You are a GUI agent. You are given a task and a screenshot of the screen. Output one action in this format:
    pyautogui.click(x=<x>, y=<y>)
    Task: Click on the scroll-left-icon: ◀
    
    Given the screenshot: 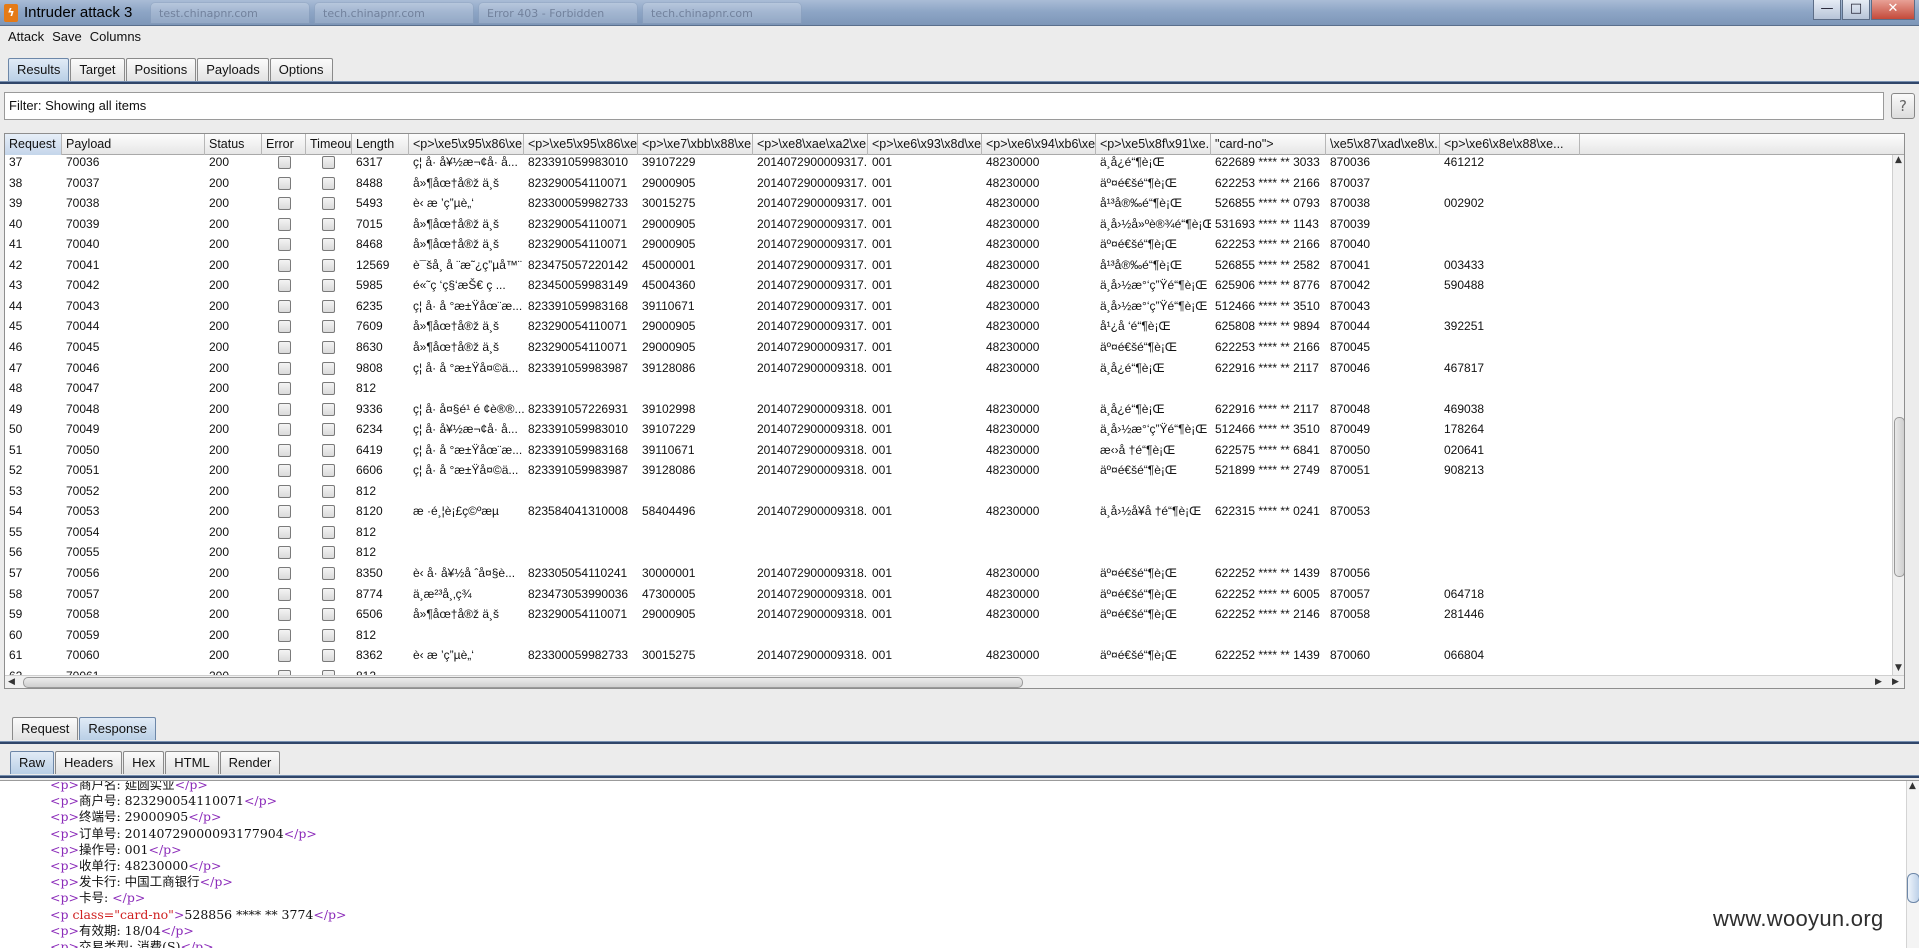 What is the action you would take?
    pyautogui.click(x=11, y=682)
    